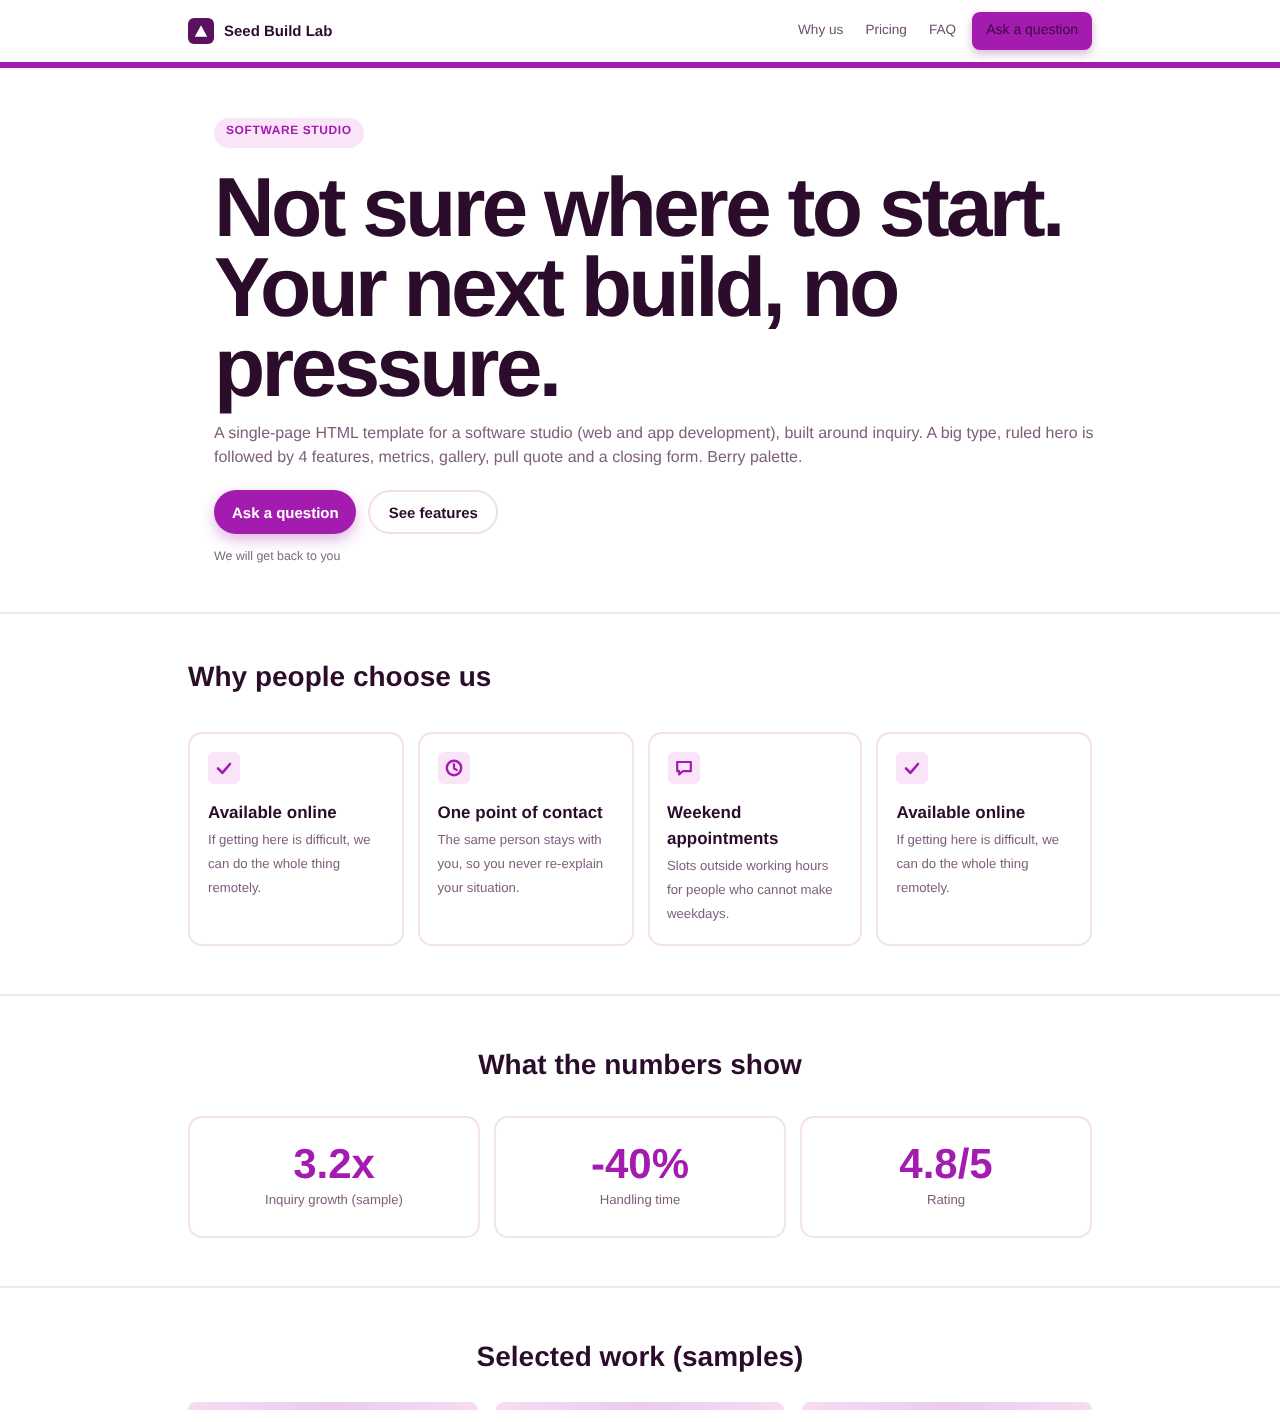 This screenshot has width=1280, height=1422. What do you see at coordinates (946, 1166) in the screenshot?
I see `metric-value: 4.8/5` at bounding box center [946, 1166].